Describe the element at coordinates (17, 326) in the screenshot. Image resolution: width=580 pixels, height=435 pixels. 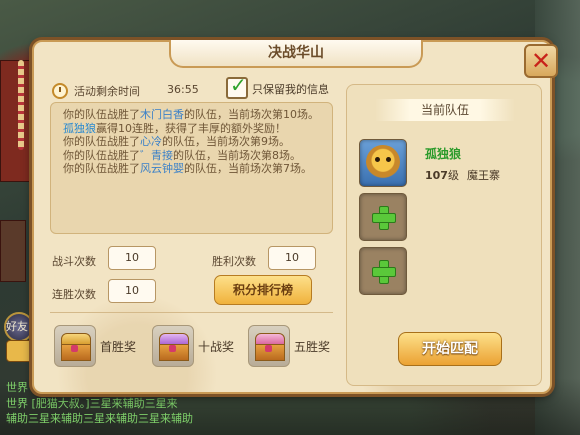
I see `friends-label: 好友` at that location.